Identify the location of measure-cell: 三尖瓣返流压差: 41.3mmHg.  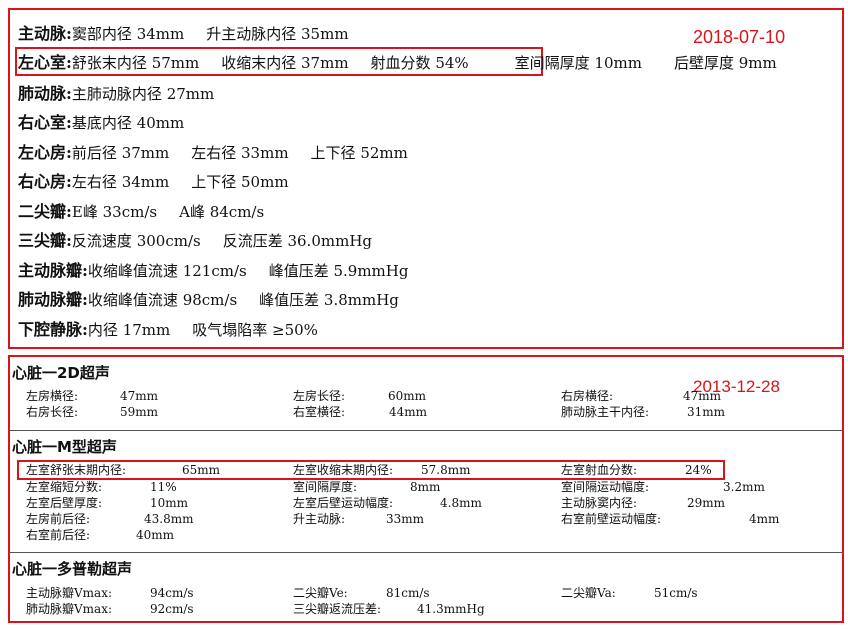
(389, 609).